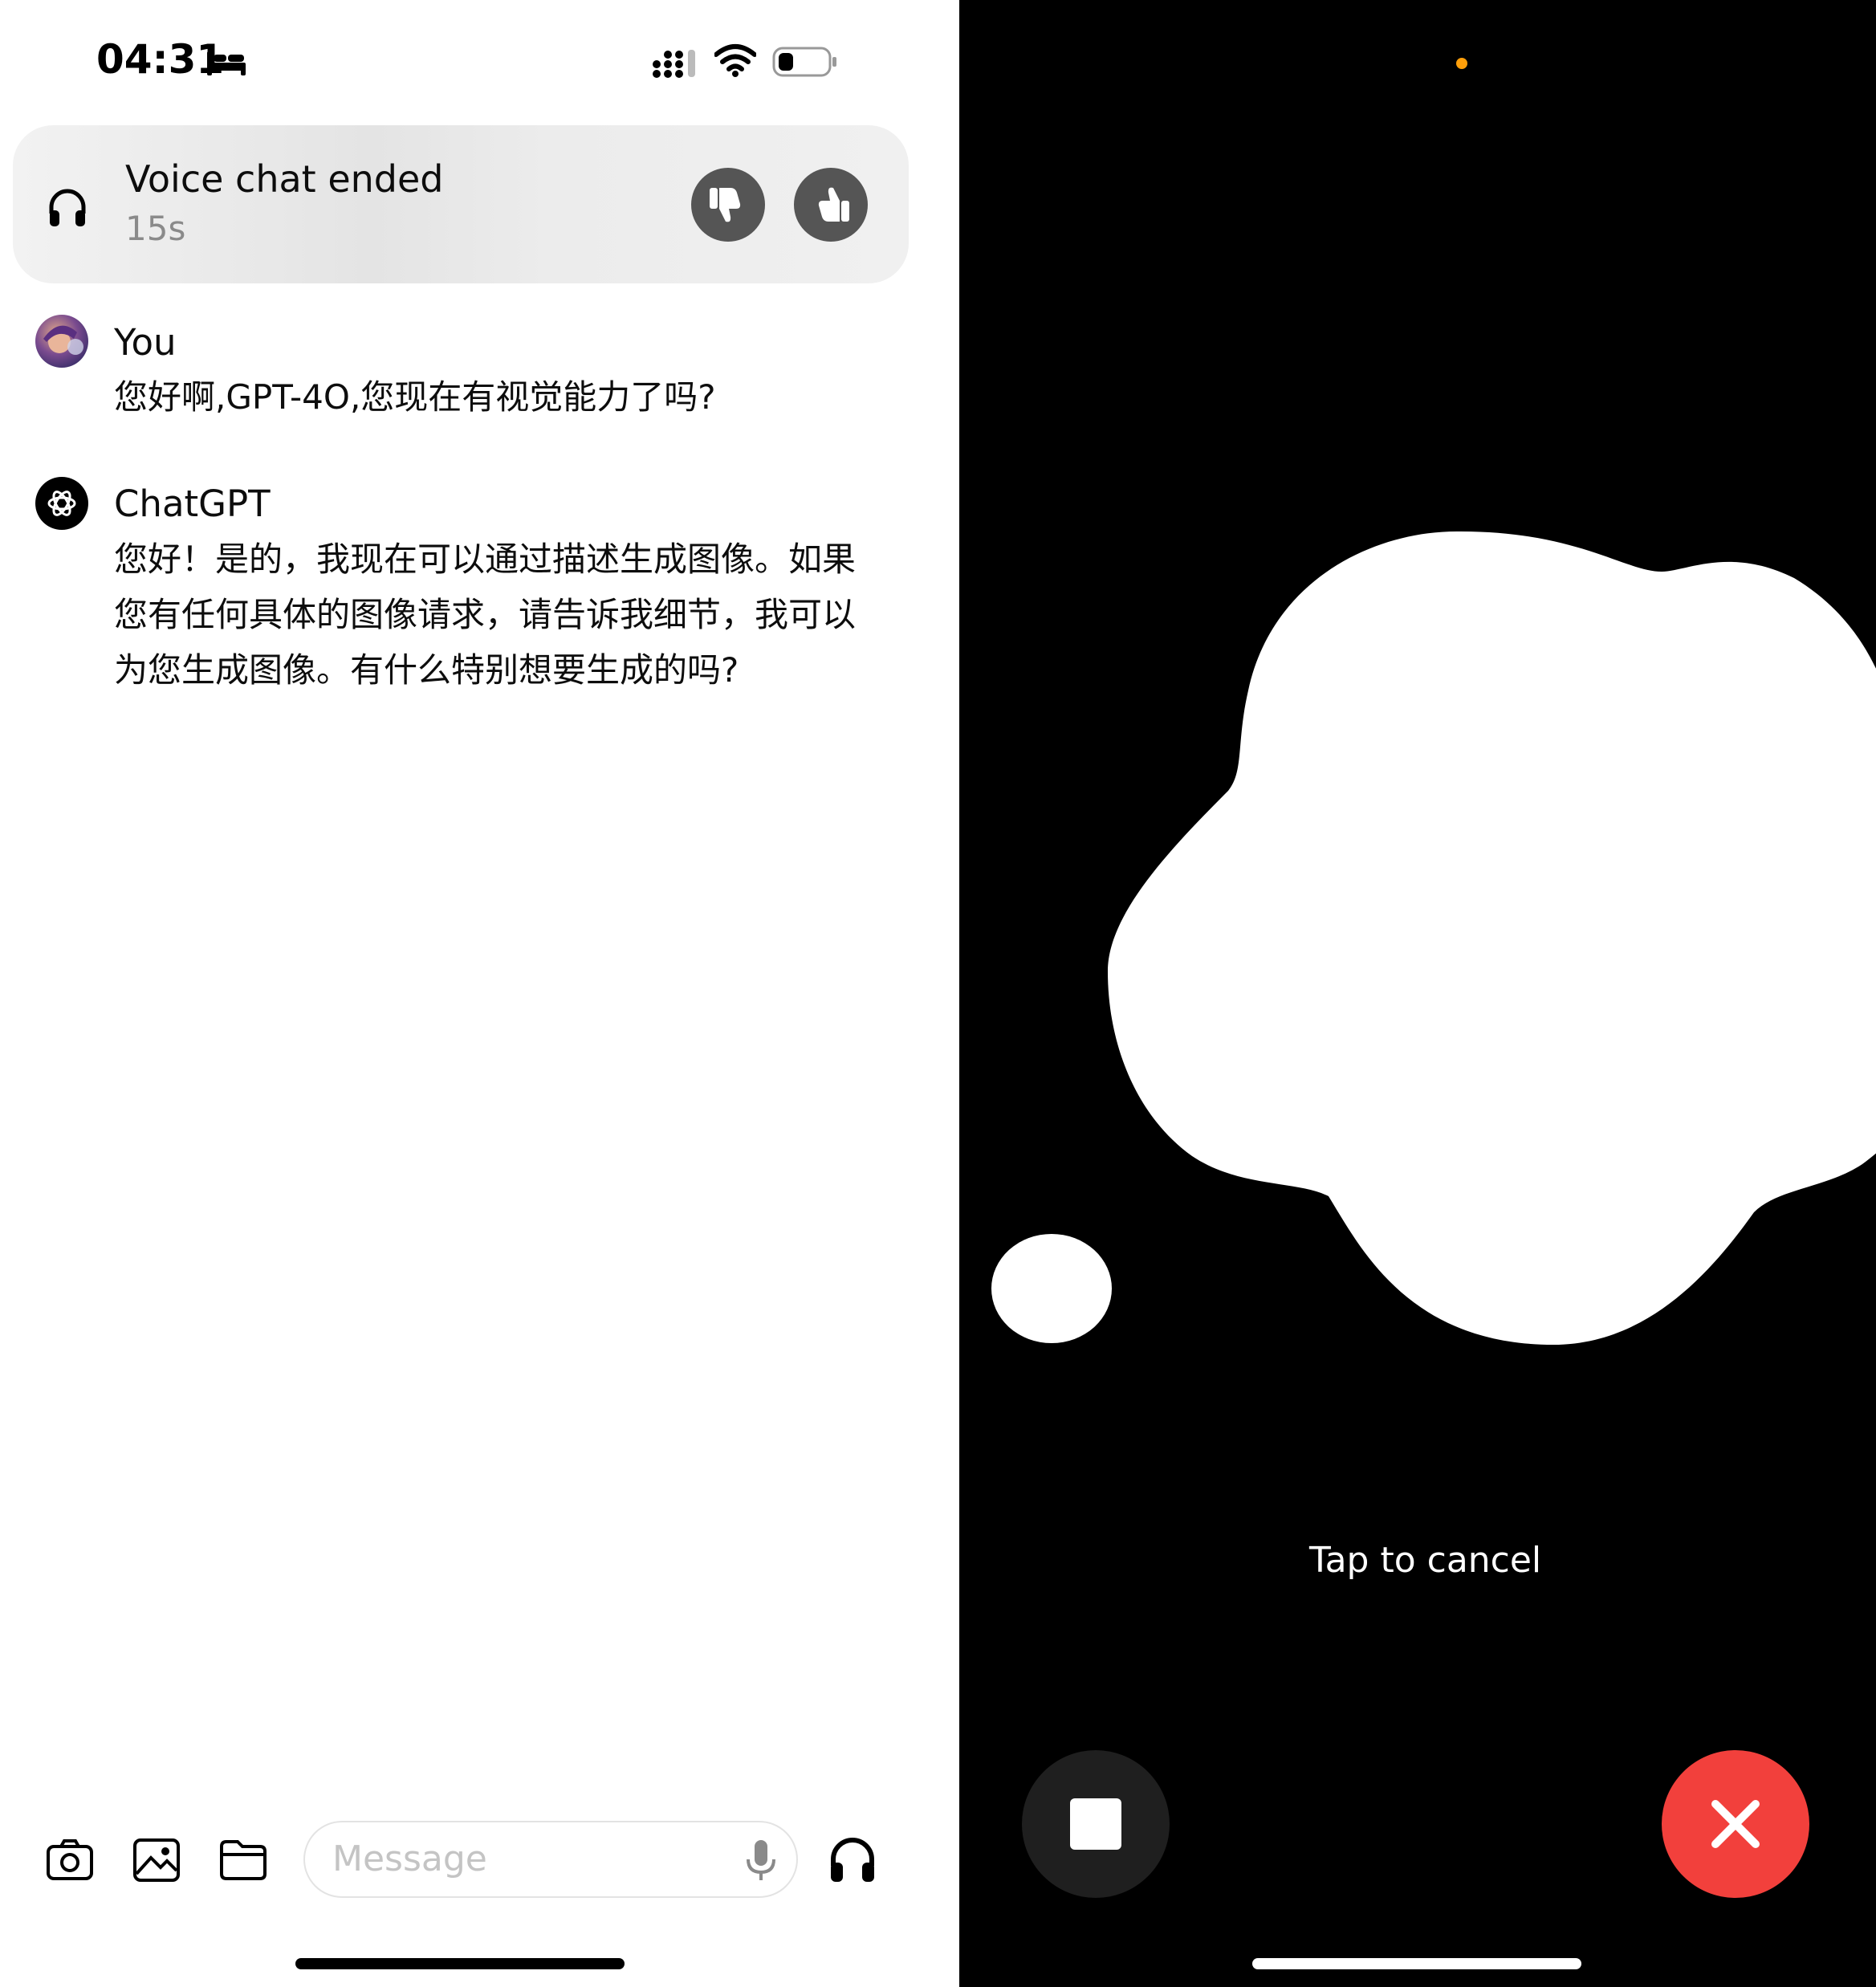  I want to click on chatgpt-avatar, so click(61, 503).